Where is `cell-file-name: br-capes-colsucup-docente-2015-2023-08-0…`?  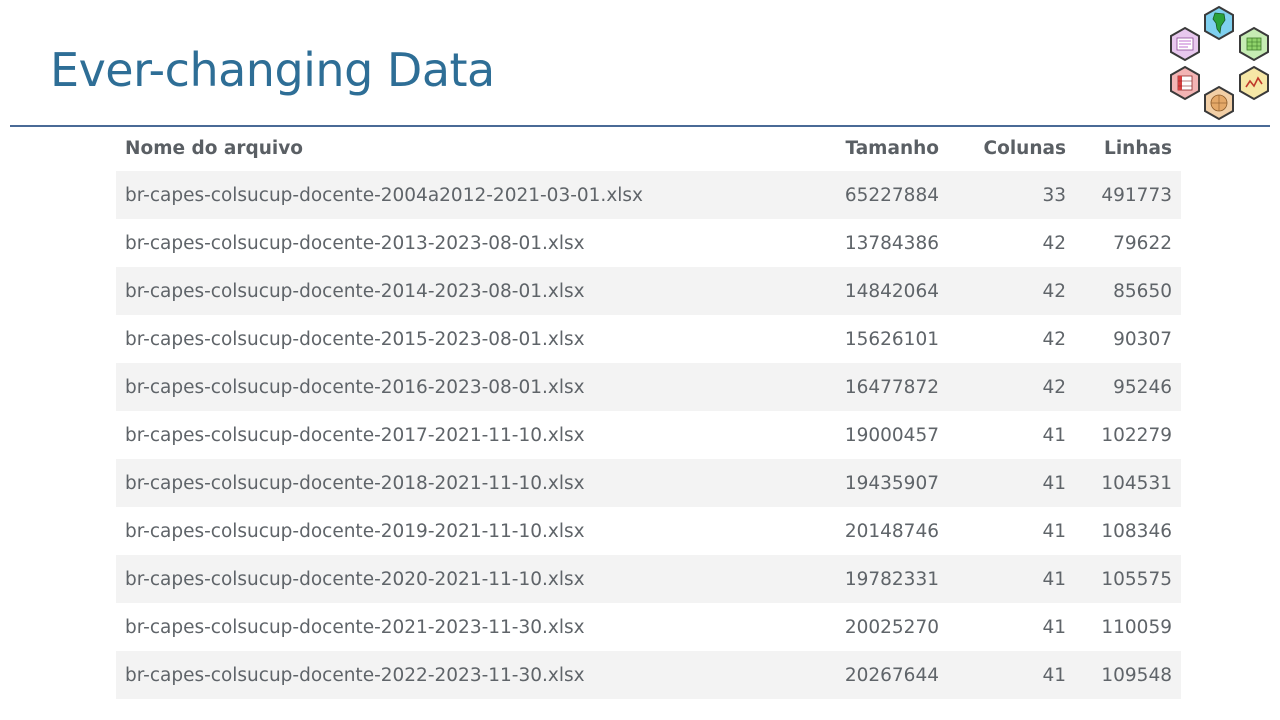
cell-file-name: br-capes-colsucup-docente-2015-2023-08-0… is located at coordinates (355, 339).